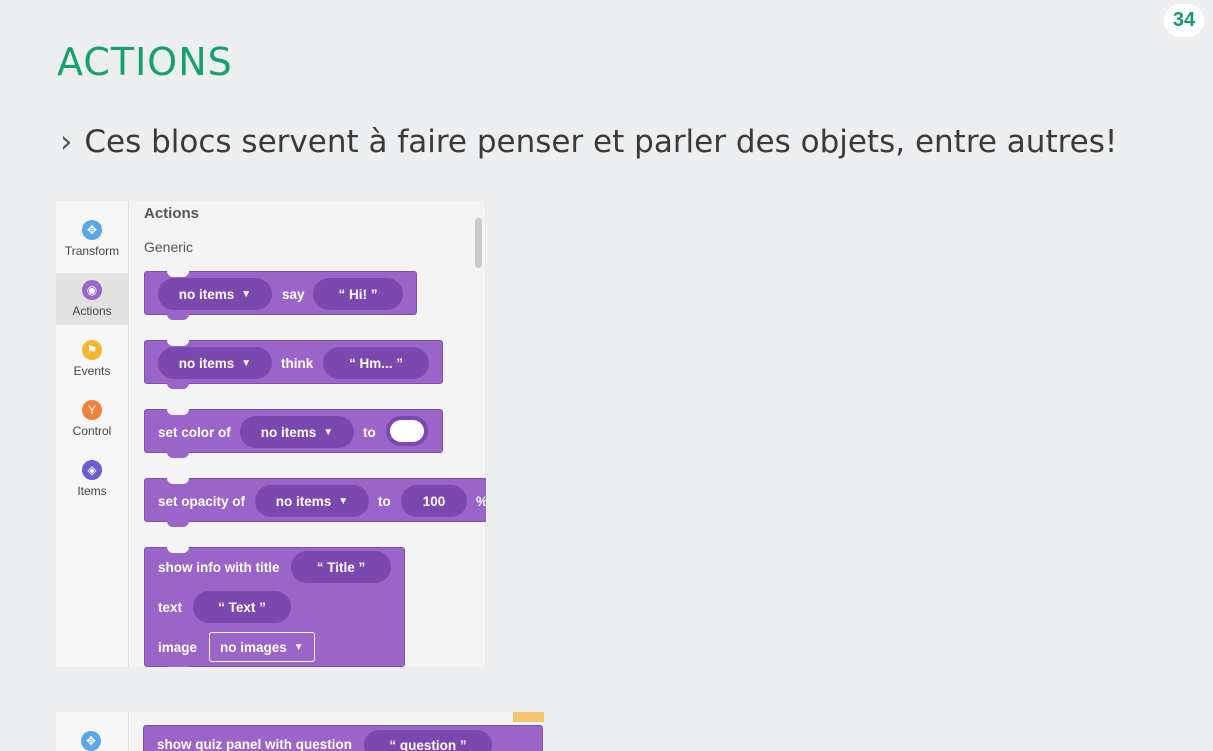 This screenshot has width=1213, height=751. I want to click on think-subject-dropdown: no items ▼, so click(215, 363).